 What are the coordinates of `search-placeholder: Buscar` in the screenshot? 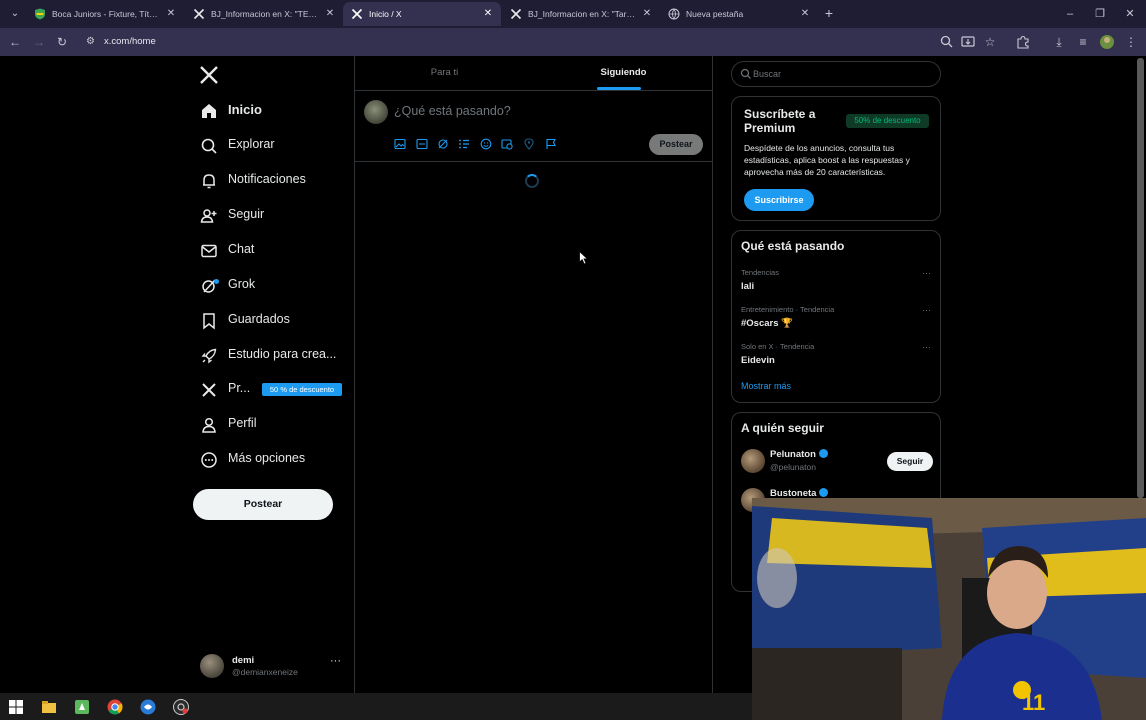 It's located at (767, 74).